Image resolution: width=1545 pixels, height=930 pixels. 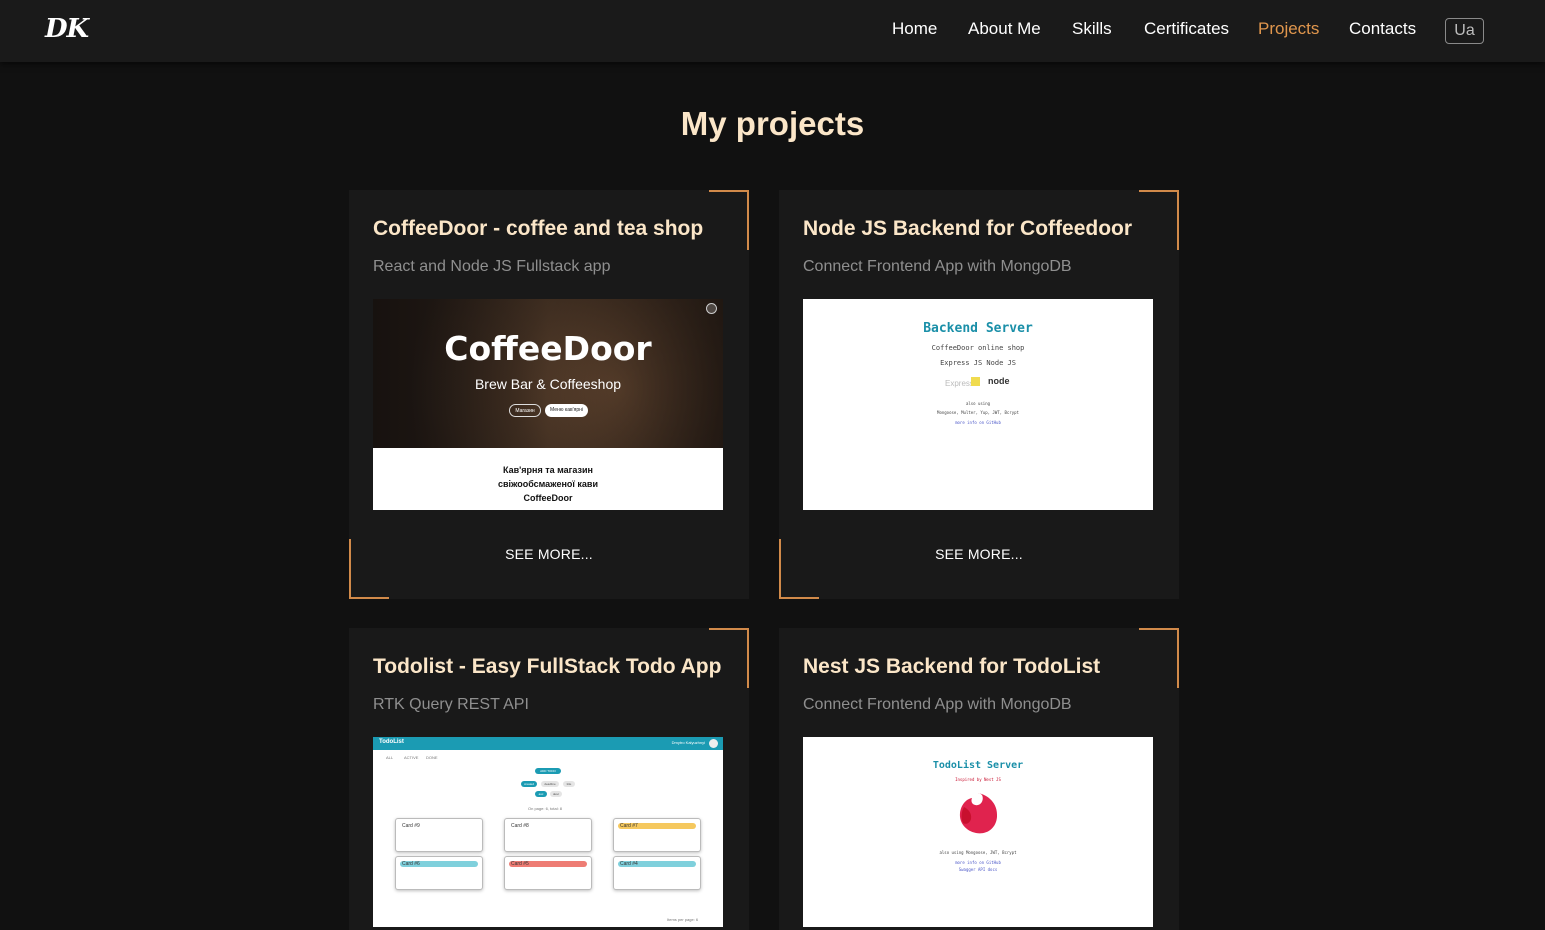 What do you see at coordinates (978, 348) in the screenshot?
I see `preview-line: CoffeeDoor online shop` at bounding box center [978, 348].